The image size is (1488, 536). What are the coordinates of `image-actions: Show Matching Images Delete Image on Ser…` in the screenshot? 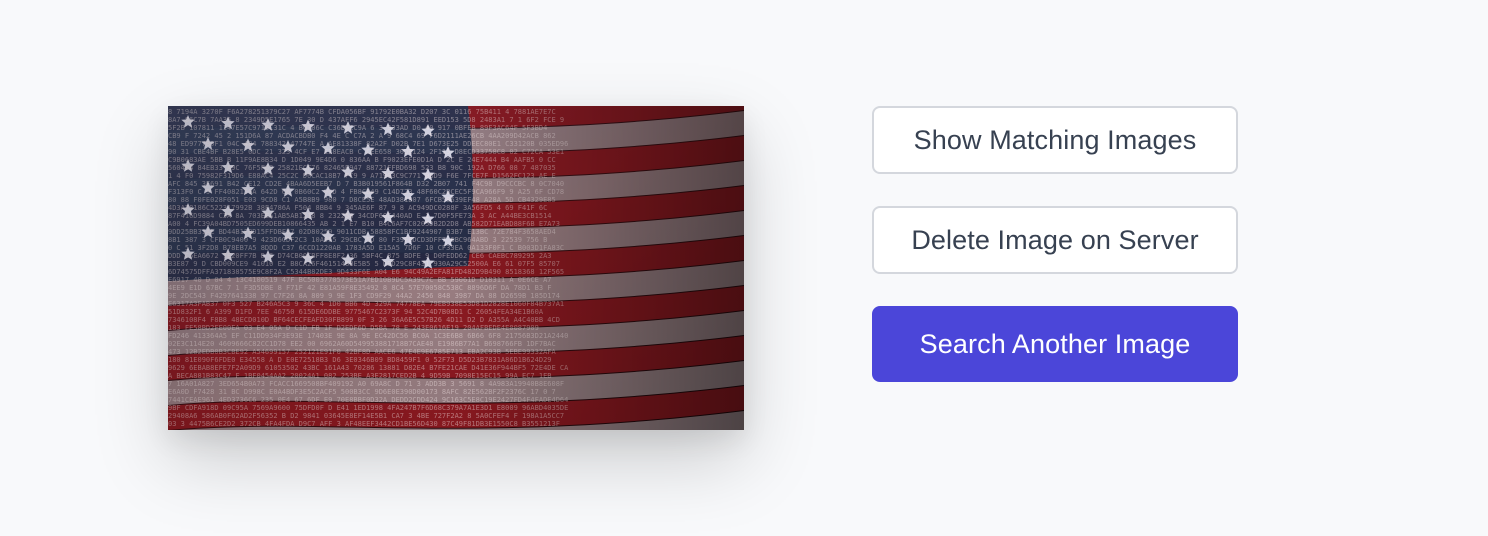 It's located at (1055, 244).